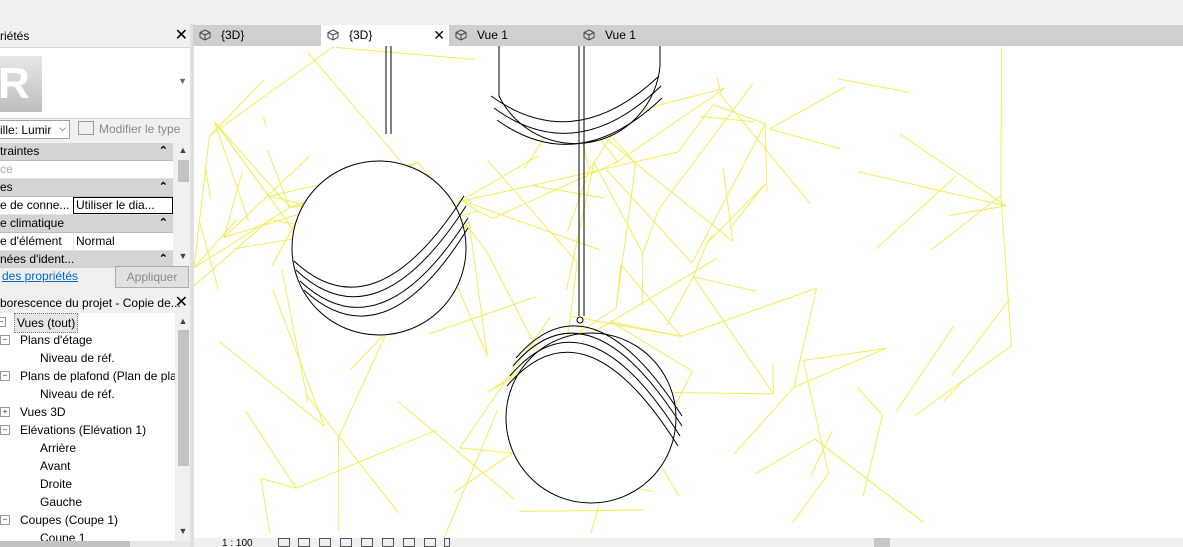  Describe the element at coordinates (46, 323) in the screenshot. I see `tree-item-label: Vues (tout)` at that location.